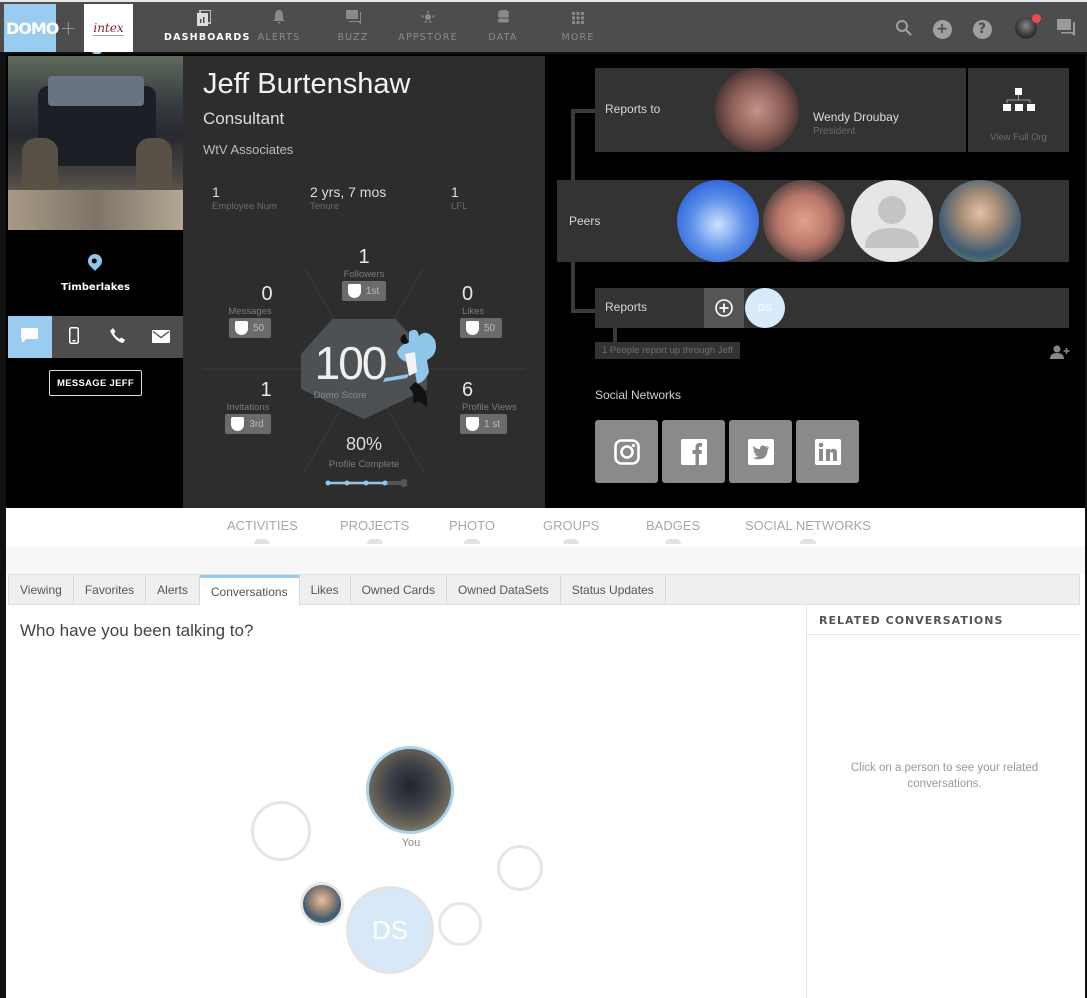  What do you see at coordinates (765, 308) in the screenshot?
I see `report-avatar: DS` at bounding box center [765, 308].